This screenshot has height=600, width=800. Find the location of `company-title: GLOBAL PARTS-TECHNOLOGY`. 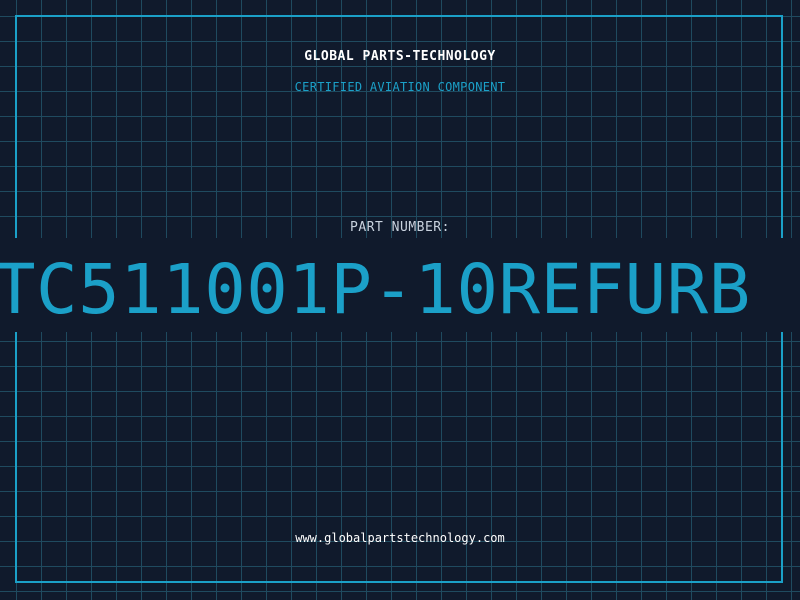

company-title: GLOBAL PARTS-TECHNOLOGY is located at coordinates (400, 56).